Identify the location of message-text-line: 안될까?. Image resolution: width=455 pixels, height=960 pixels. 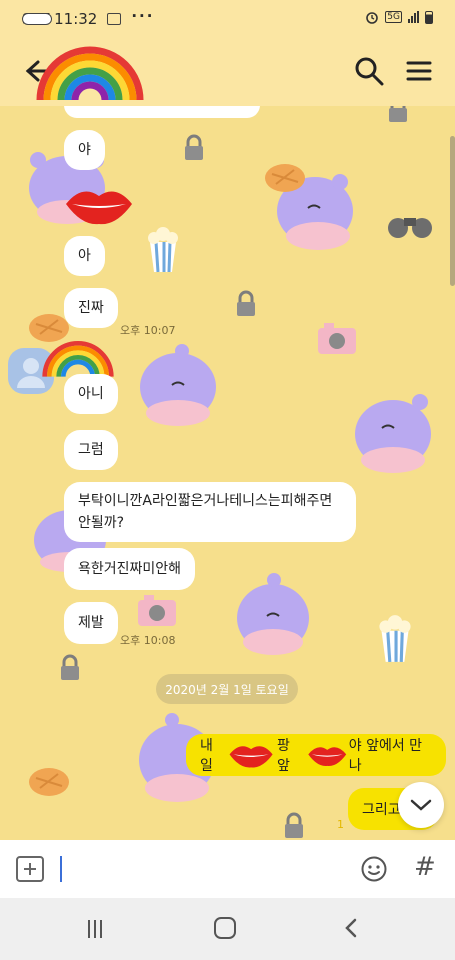
(101, 523).